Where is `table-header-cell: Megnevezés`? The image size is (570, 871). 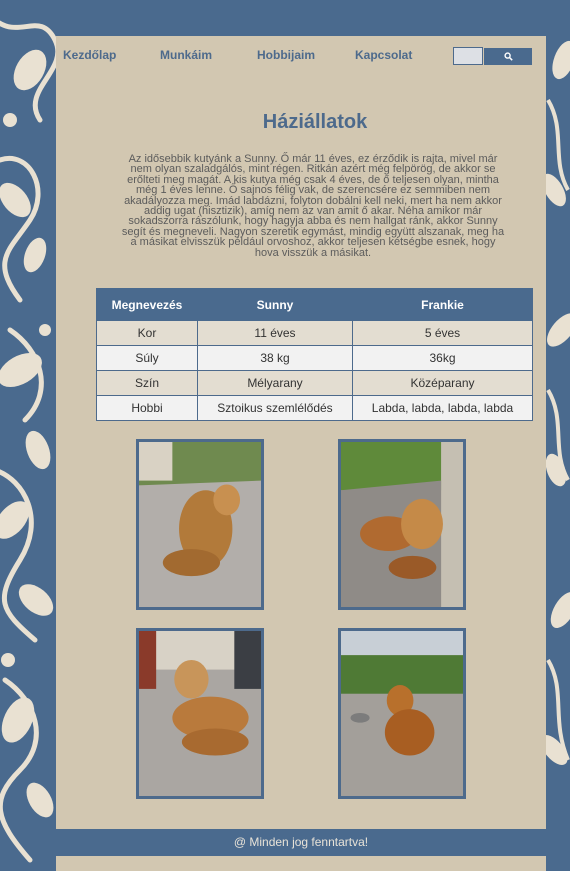 table-header-cell: Megnevezés is located at coordinates (147, 304).